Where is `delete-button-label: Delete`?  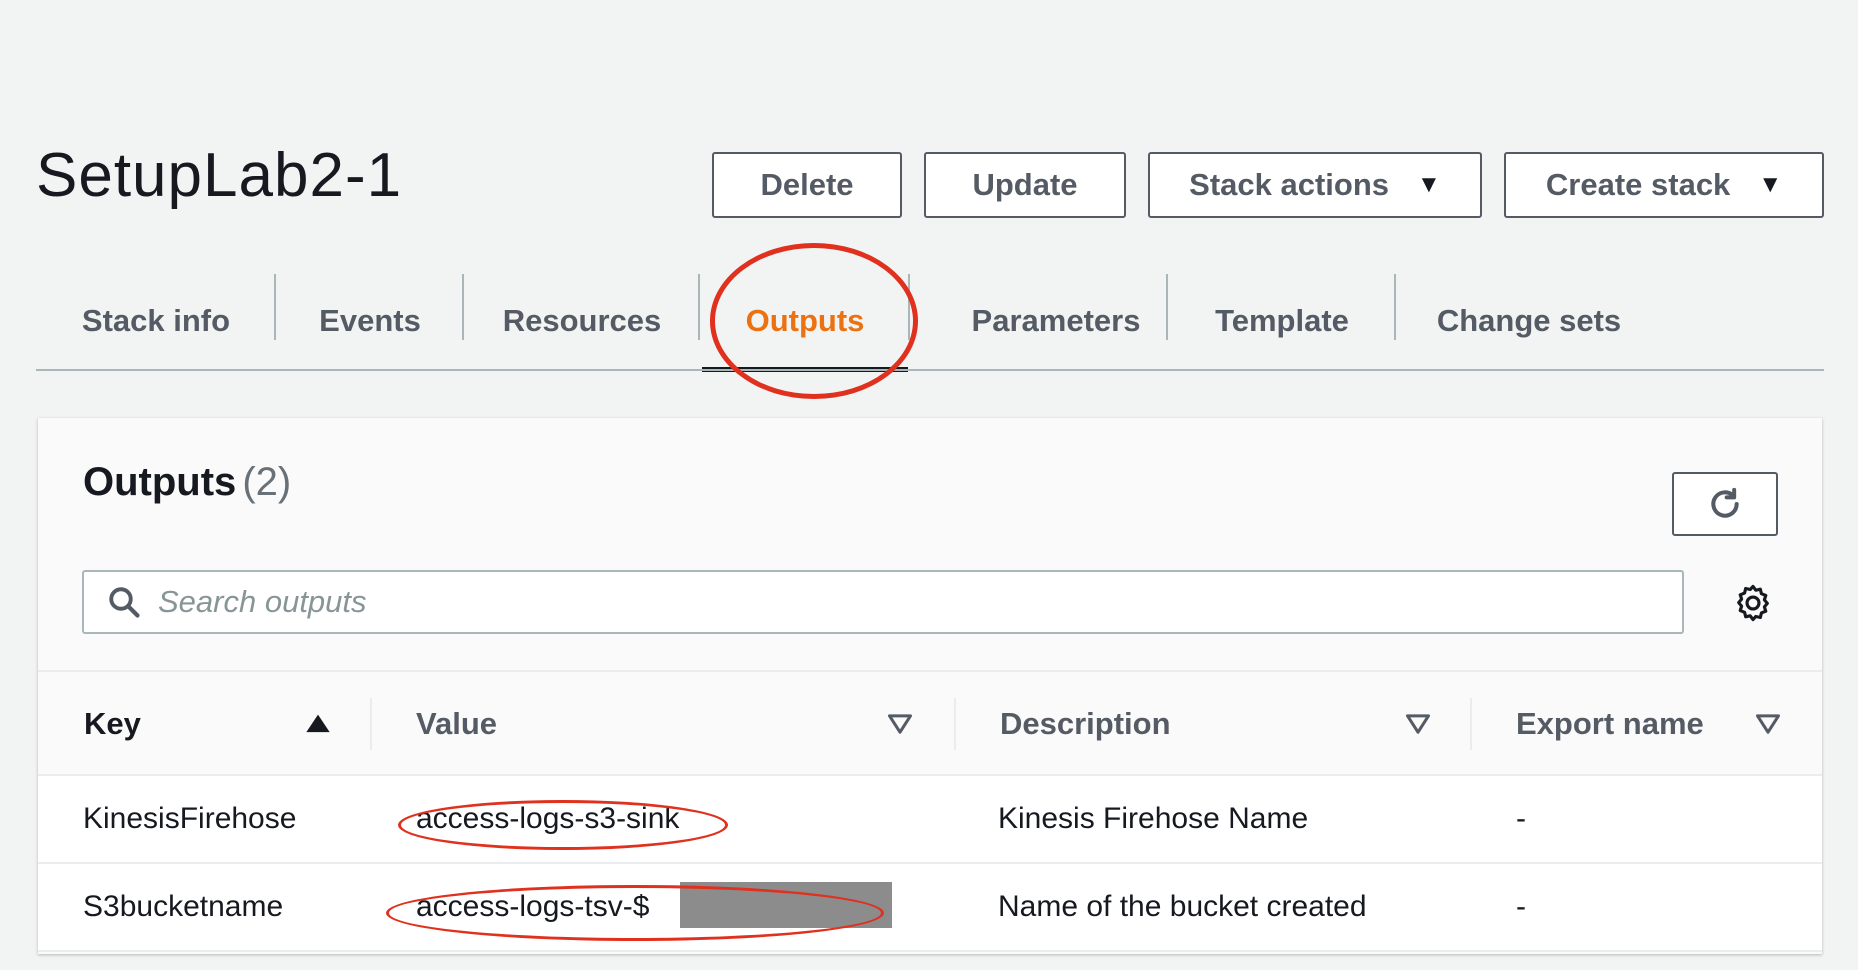 delete-button-label: Delete is located at coordinates (807, 184).